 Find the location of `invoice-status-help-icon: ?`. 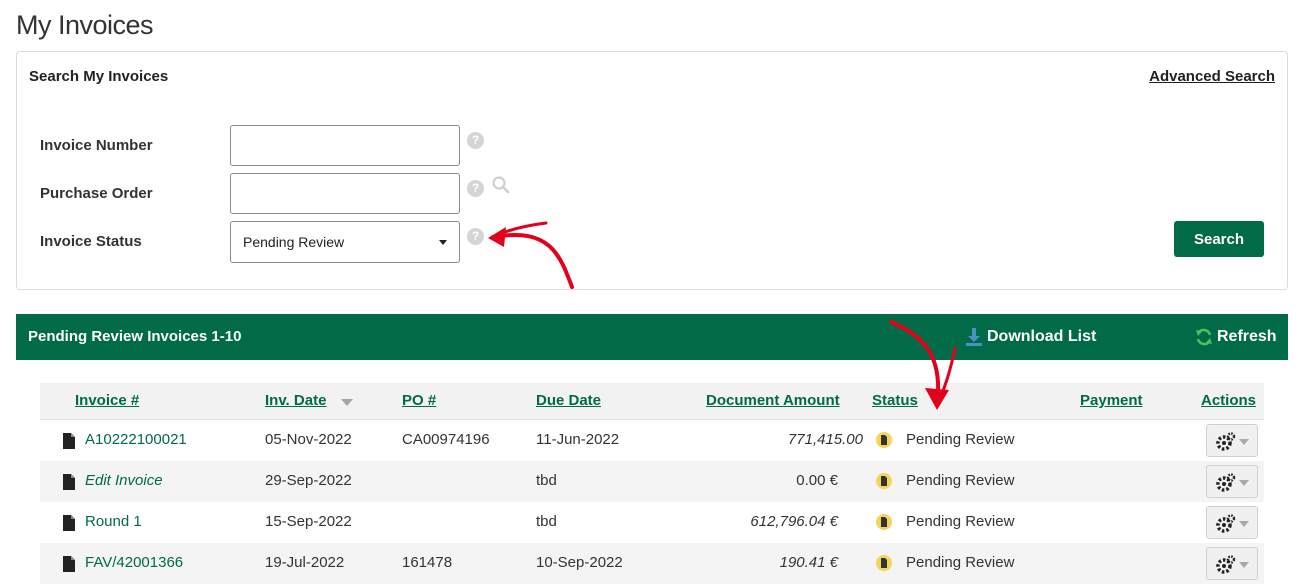

invoice-status-help-icon: ? is located at coordinates (475, 236).